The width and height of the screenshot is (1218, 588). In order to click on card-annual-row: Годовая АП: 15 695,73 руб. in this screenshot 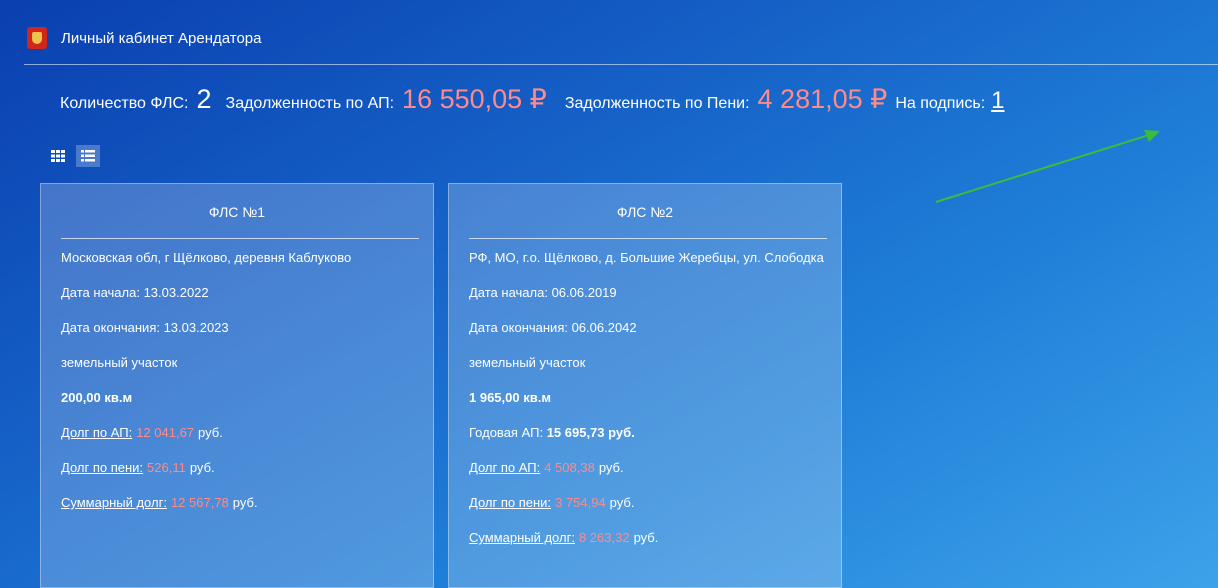, I will do `click(648, 433)`.